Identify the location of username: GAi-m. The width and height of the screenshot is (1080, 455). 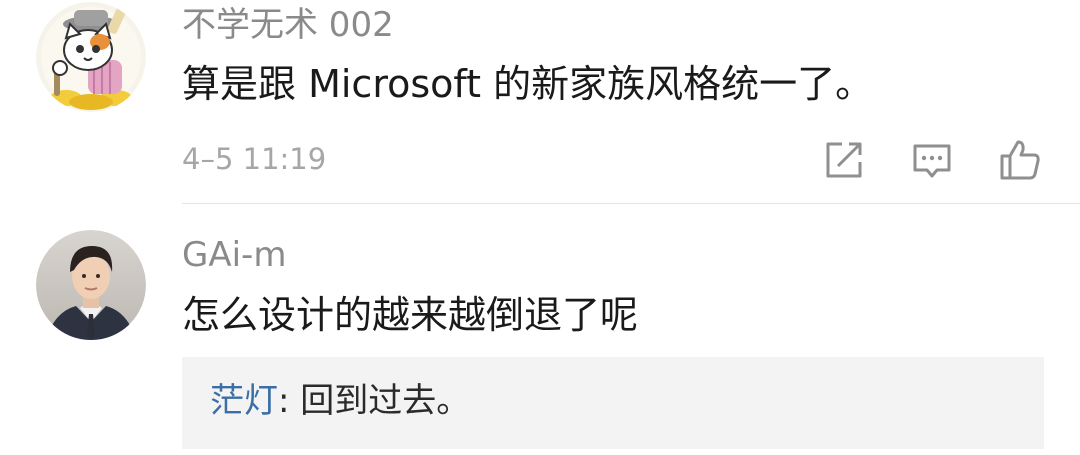
(234, 255).